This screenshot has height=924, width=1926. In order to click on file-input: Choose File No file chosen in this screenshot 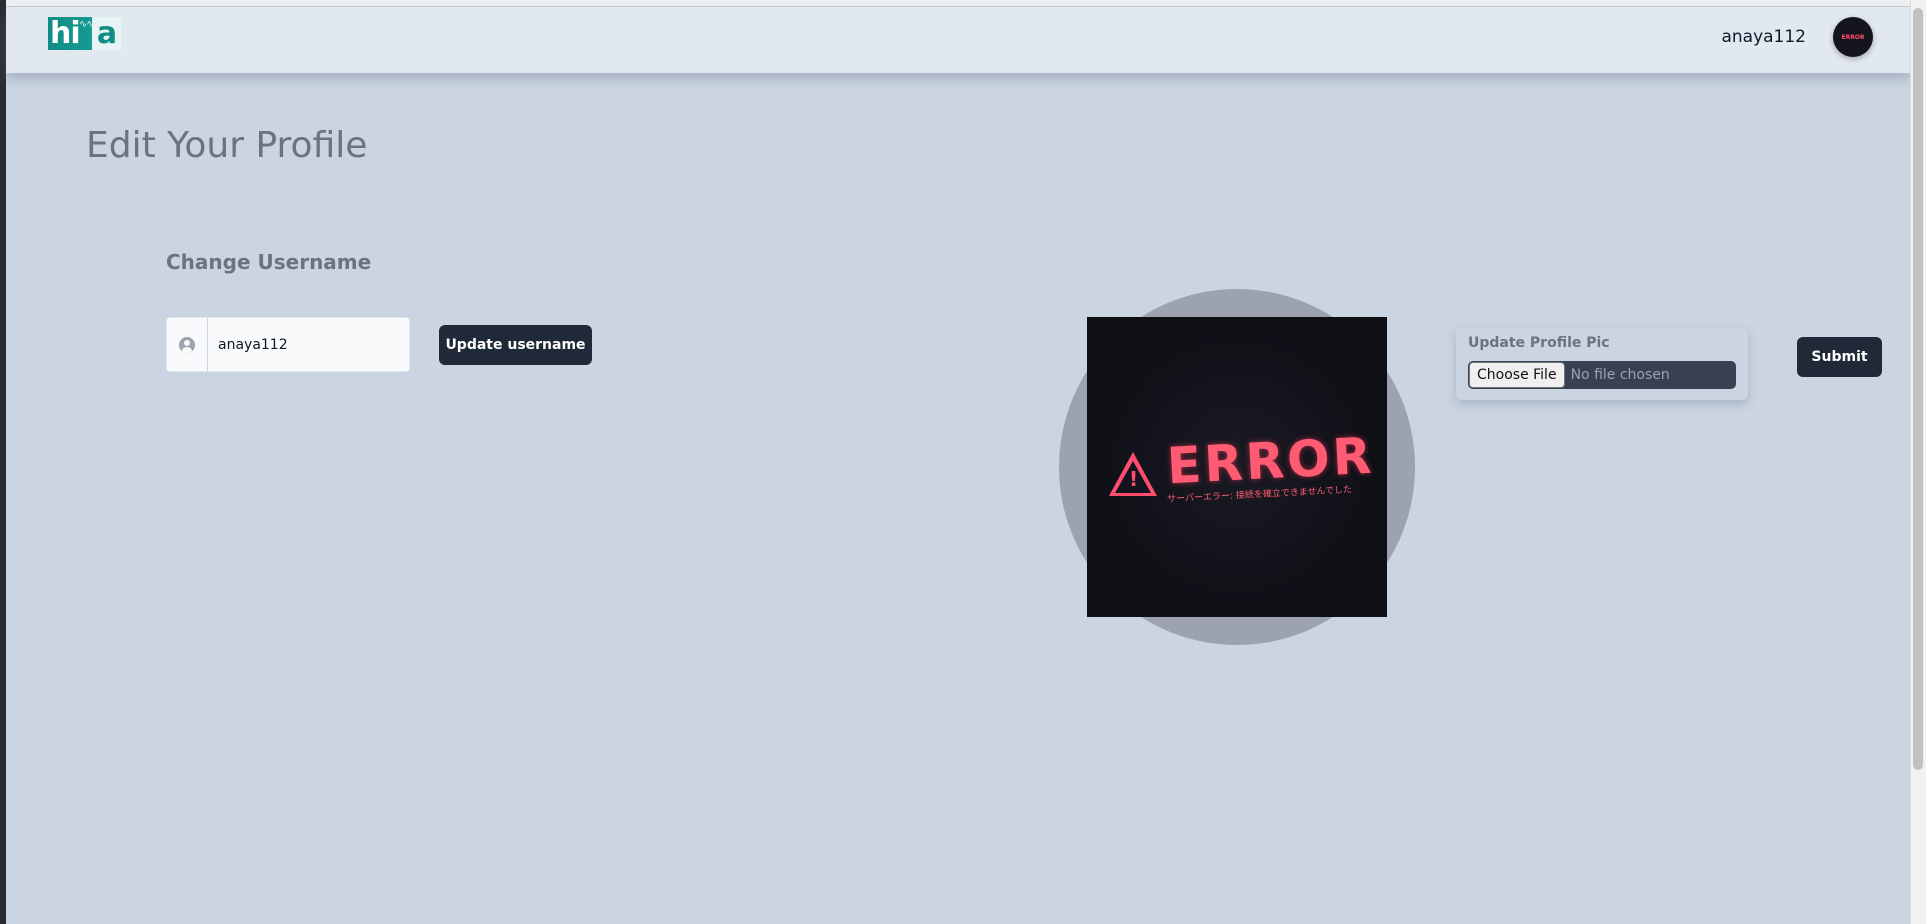, I will do `click(1602, 375)`.